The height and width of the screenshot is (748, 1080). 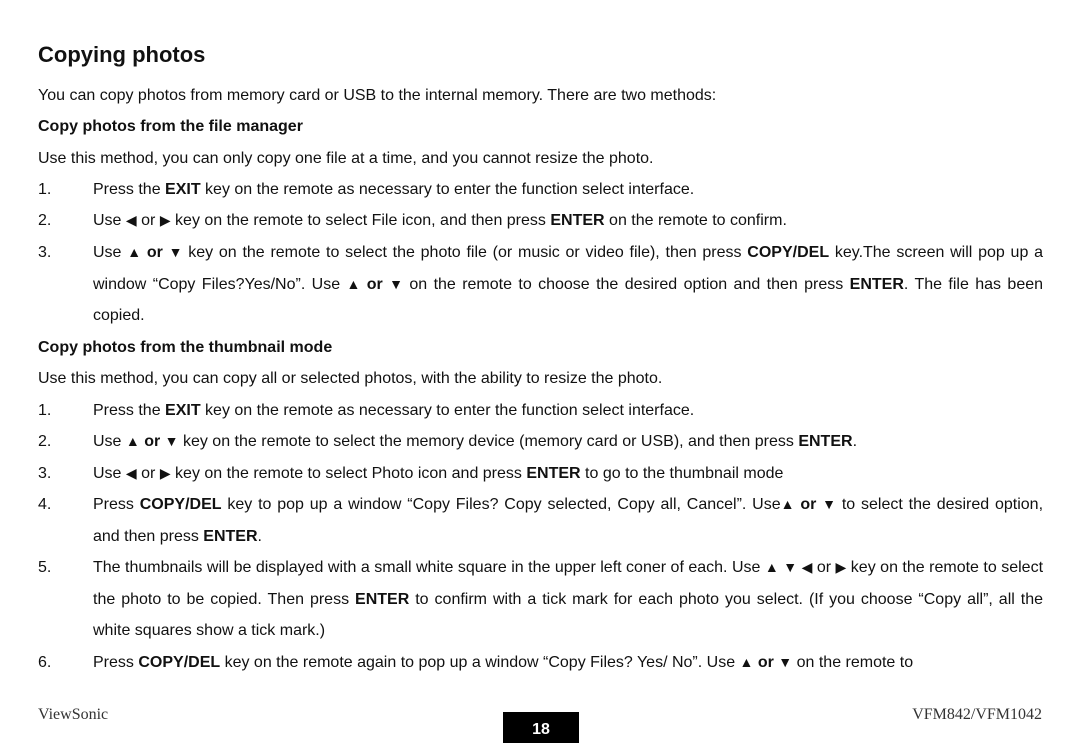 What do you see at coordinates (122, 54) in the screenshot?
I see `page-title: Copying photos` at bounding box center [122, 54].